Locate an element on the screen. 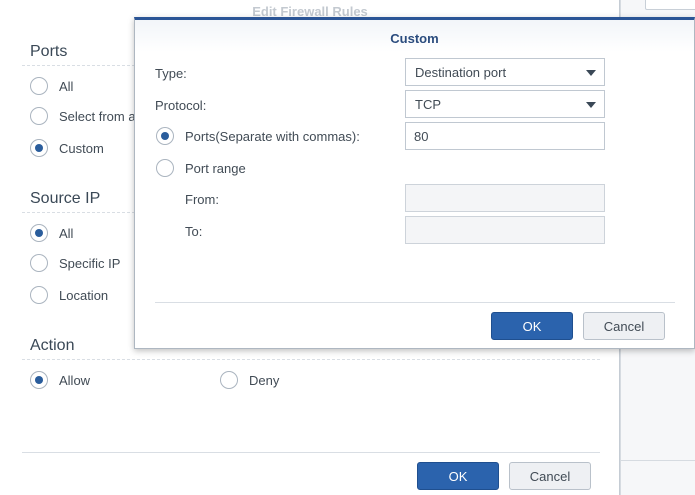 This screenshot has height=495, width=695. ports-all-radio is located at coordinates (39, 86).